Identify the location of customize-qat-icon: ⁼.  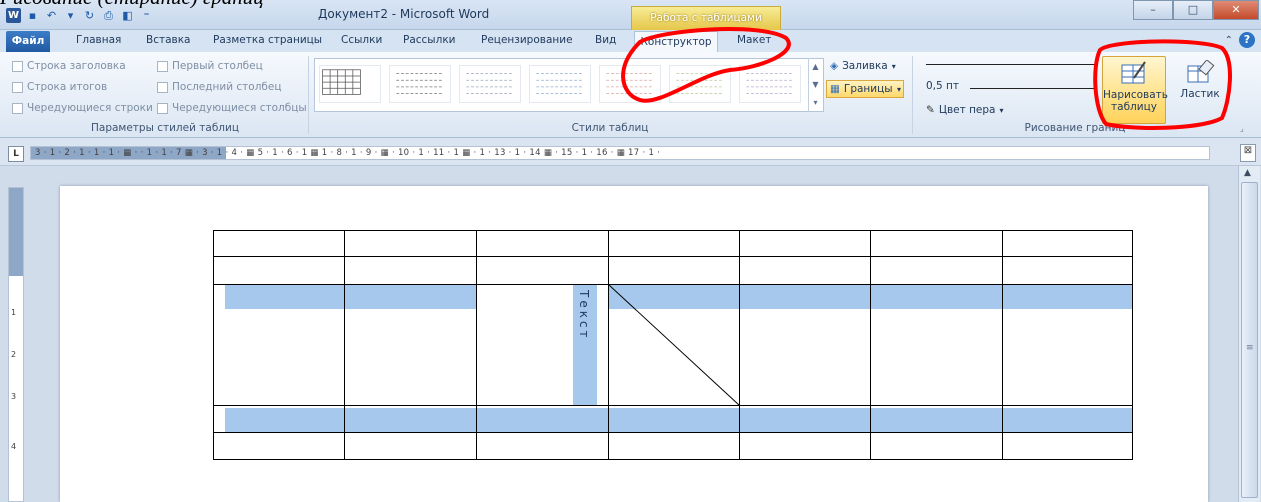
(146, 15).